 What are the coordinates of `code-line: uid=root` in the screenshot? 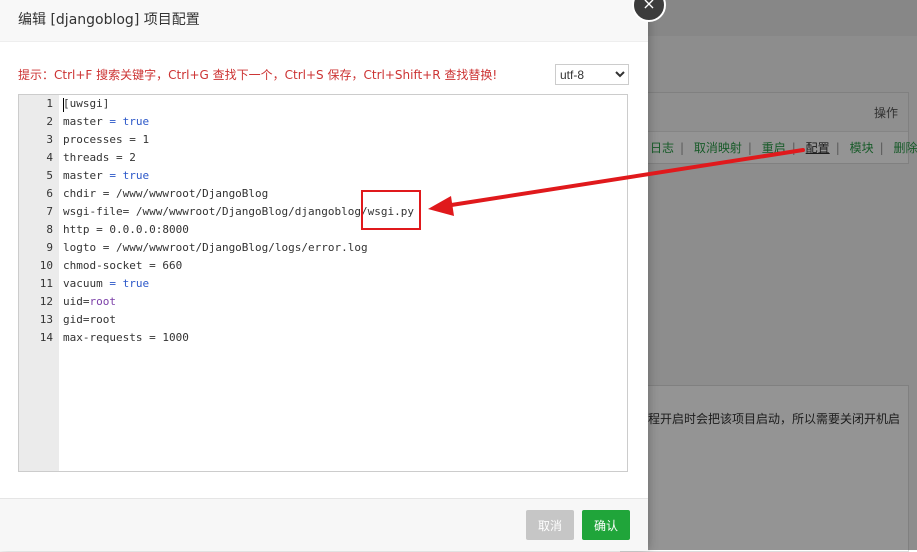 It's located at (89, 302).